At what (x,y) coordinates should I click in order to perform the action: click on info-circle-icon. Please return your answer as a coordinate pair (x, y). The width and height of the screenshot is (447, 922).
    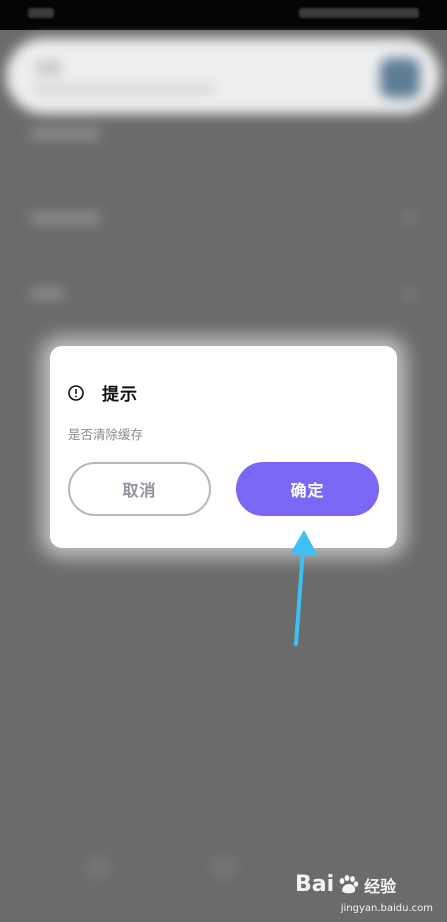
    Looking at the image, I should click on (76, 392).